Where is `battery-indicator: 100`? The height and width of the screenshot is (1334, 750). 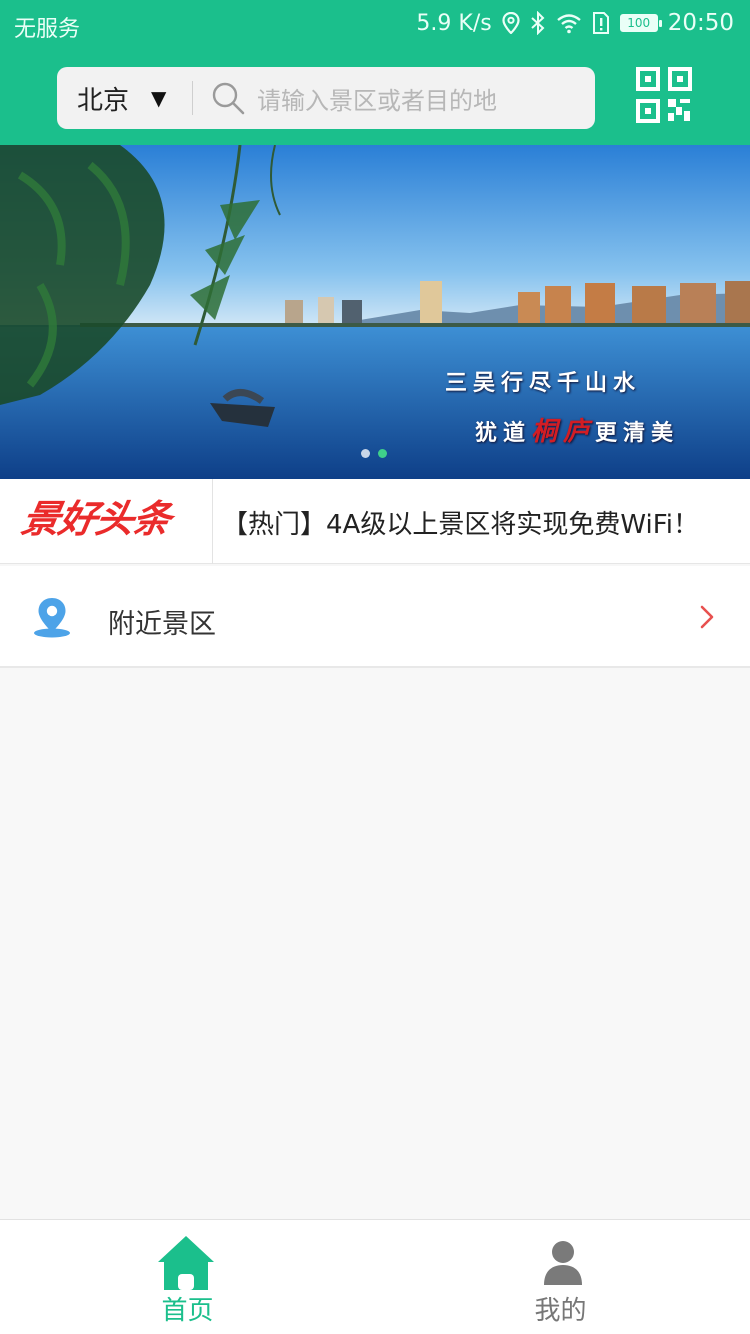
battery-indicator: 100 is located at coordinates (640, 23).